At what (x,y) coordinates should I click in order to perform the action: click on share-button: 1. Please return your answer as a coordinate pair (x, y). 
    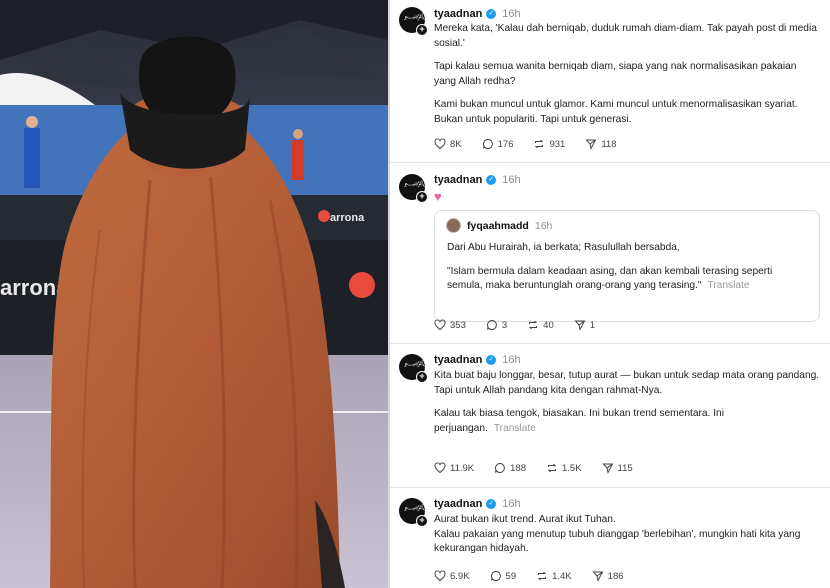
    Looking at the image, I should click on (584, 325).